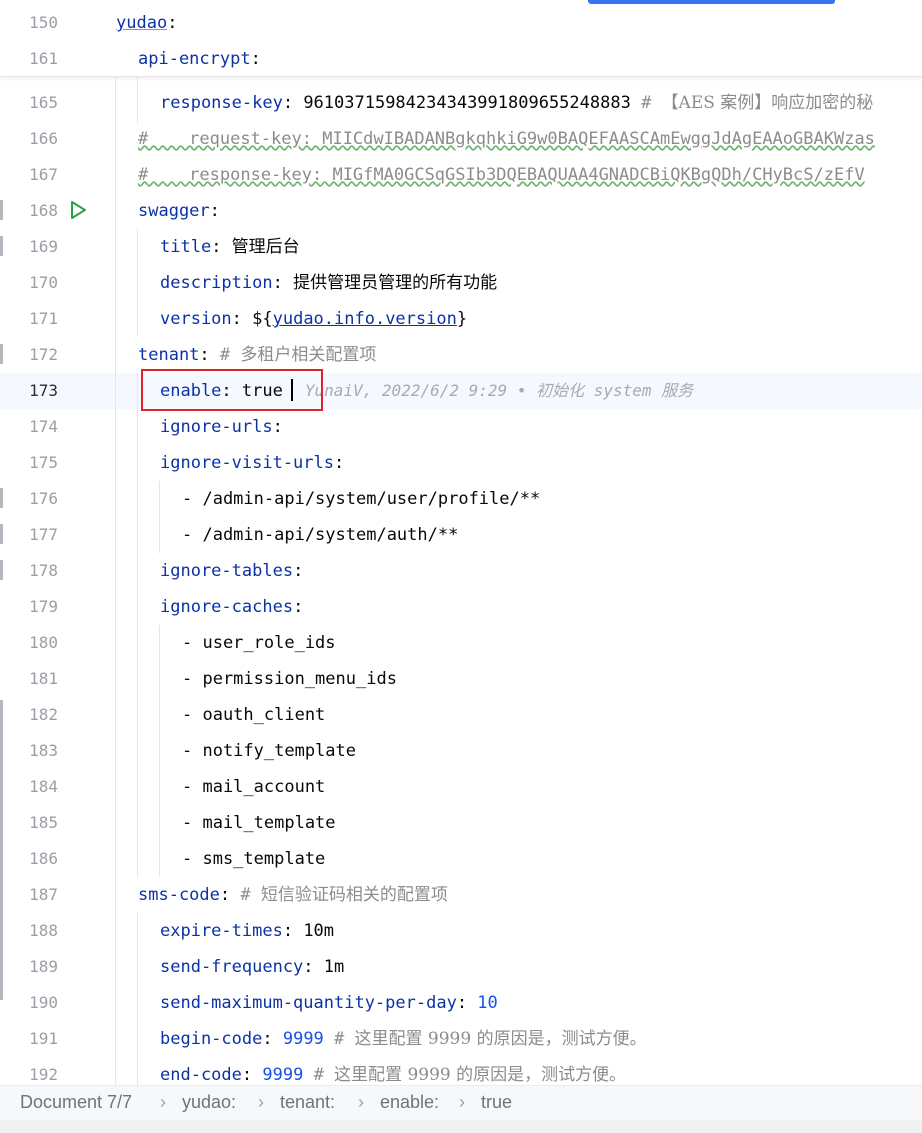  What do you see at coordinates (209, 1102) in the screenshot?
I see `breadcrumb-yudao: yudao:` at bounding box center [209, 1102].